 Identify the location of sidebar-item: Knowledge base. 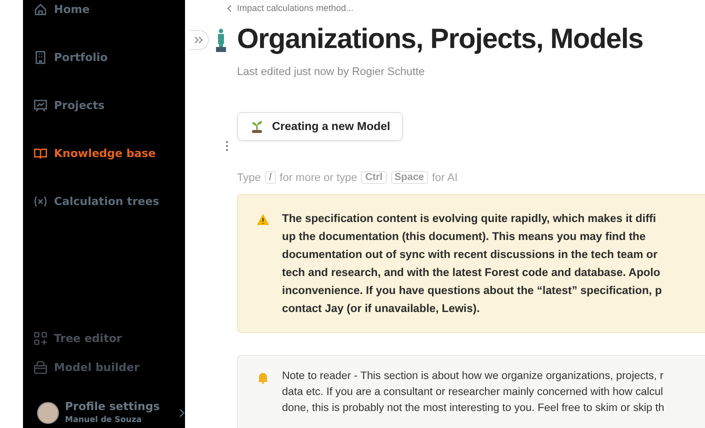
(109, 153).